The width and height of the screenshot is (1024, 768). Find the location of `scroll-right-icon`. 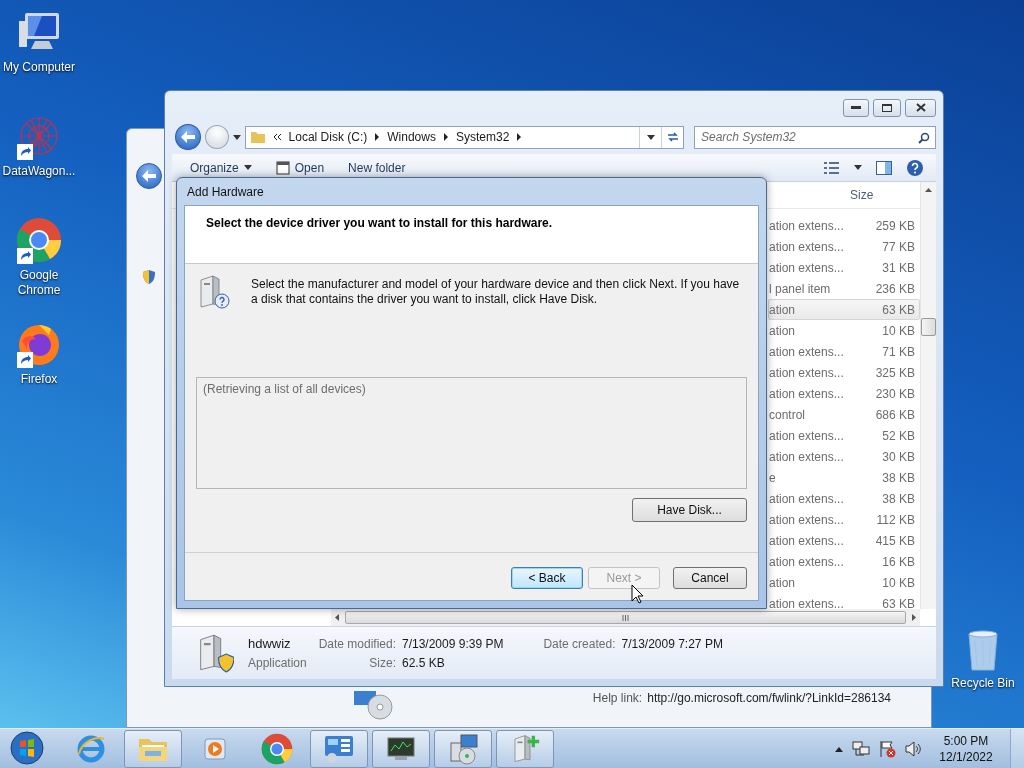

scroll-right-icon is located at coordinates (914, 617).